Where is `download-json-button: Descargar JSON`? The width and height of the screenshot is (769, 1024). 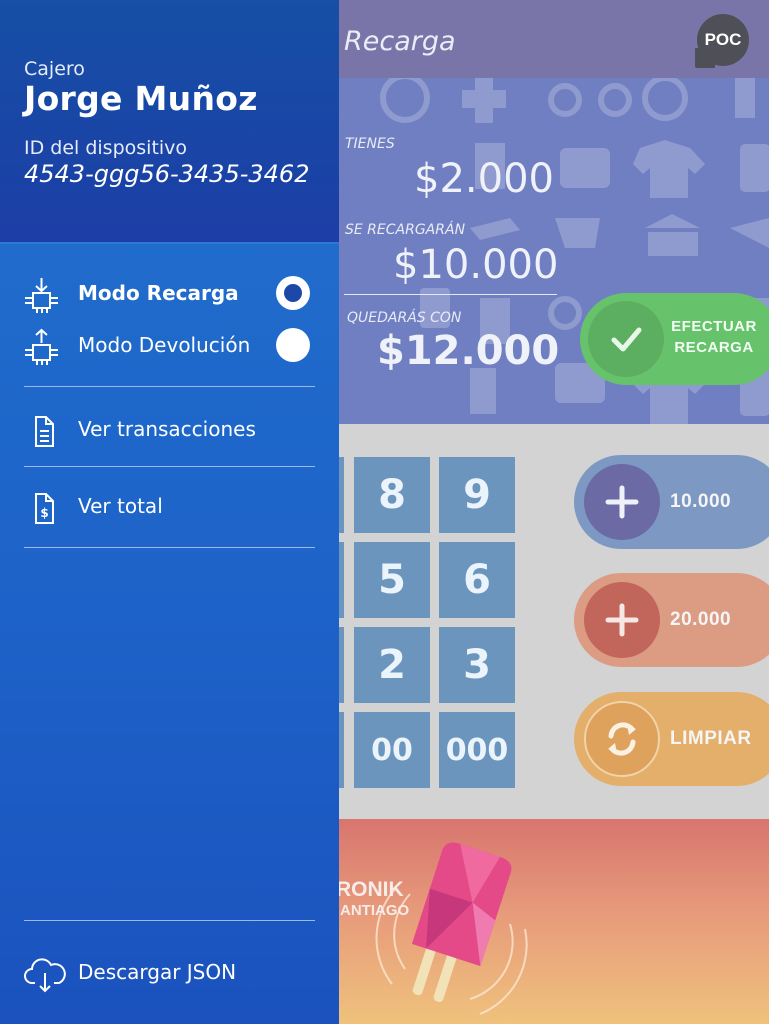
download-json-button: Descargar JSON is located at coordinates (169, 972).